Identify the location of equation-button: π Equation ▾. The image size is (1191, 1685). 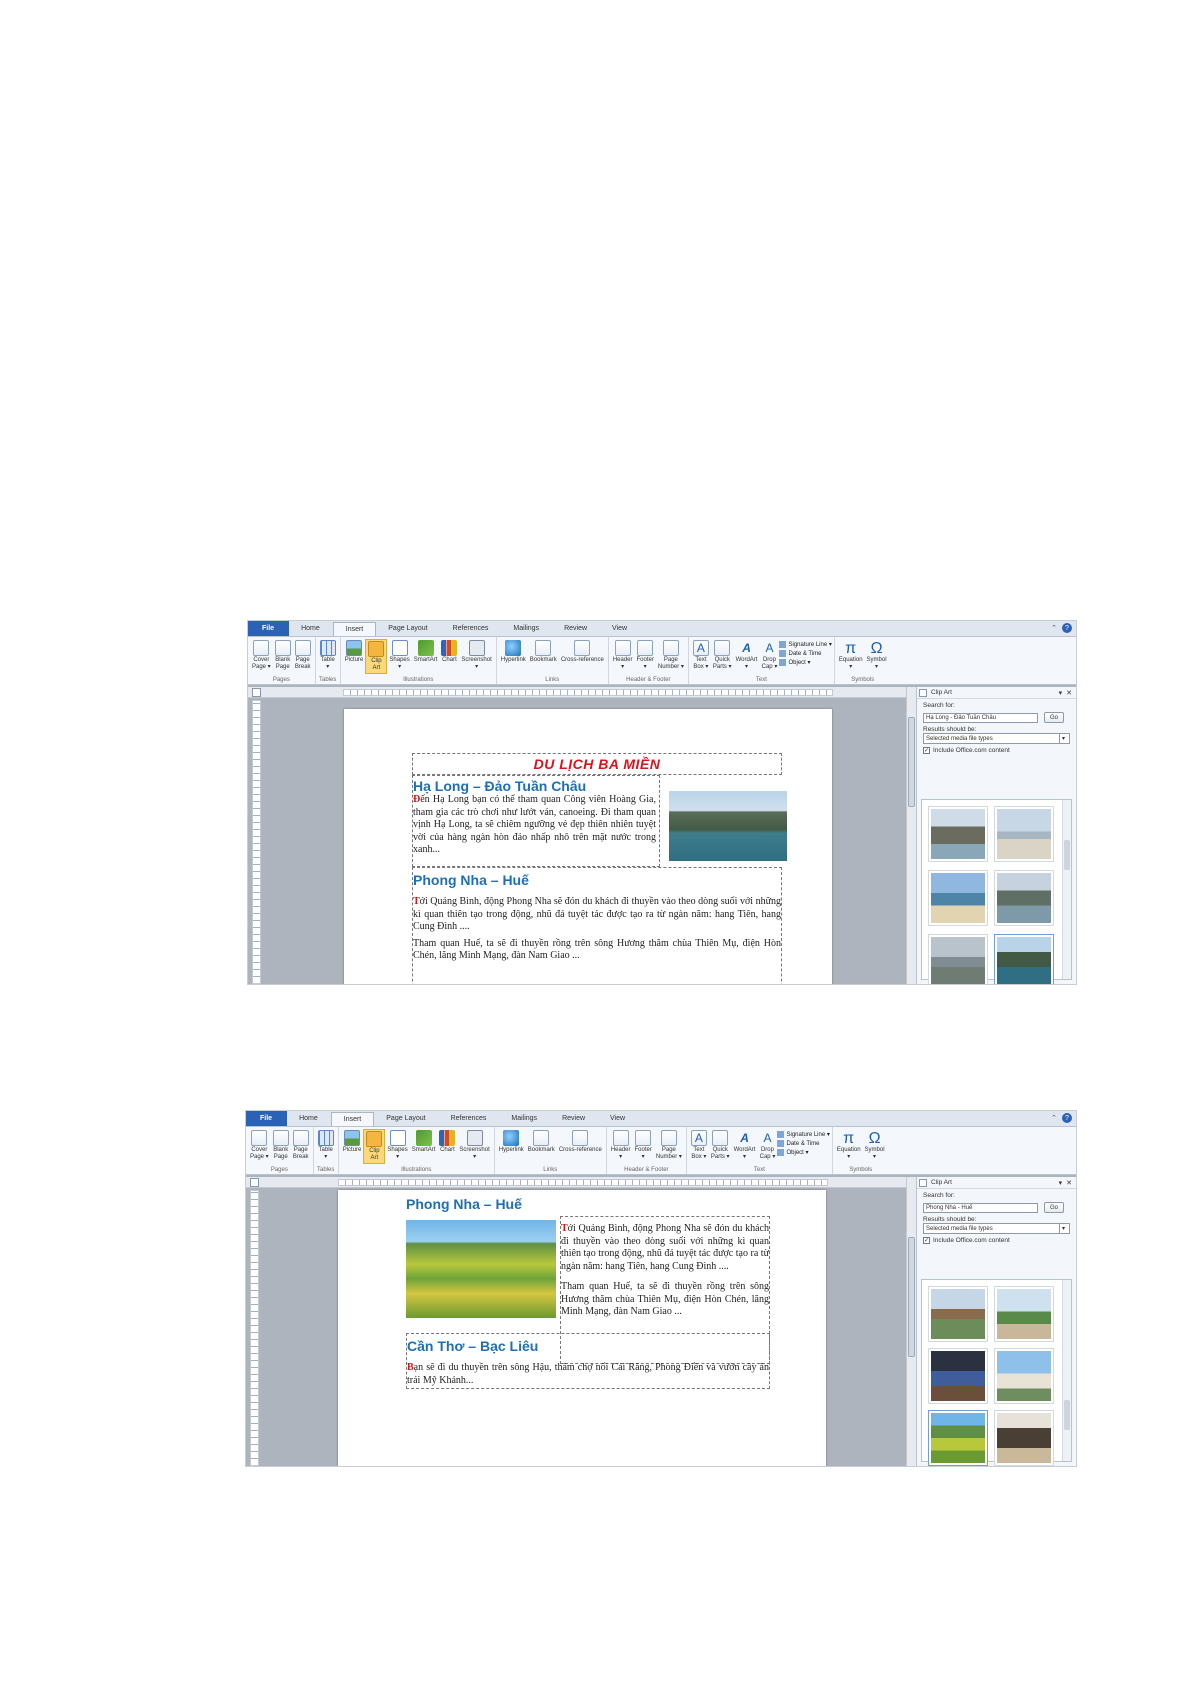
(851, 655).